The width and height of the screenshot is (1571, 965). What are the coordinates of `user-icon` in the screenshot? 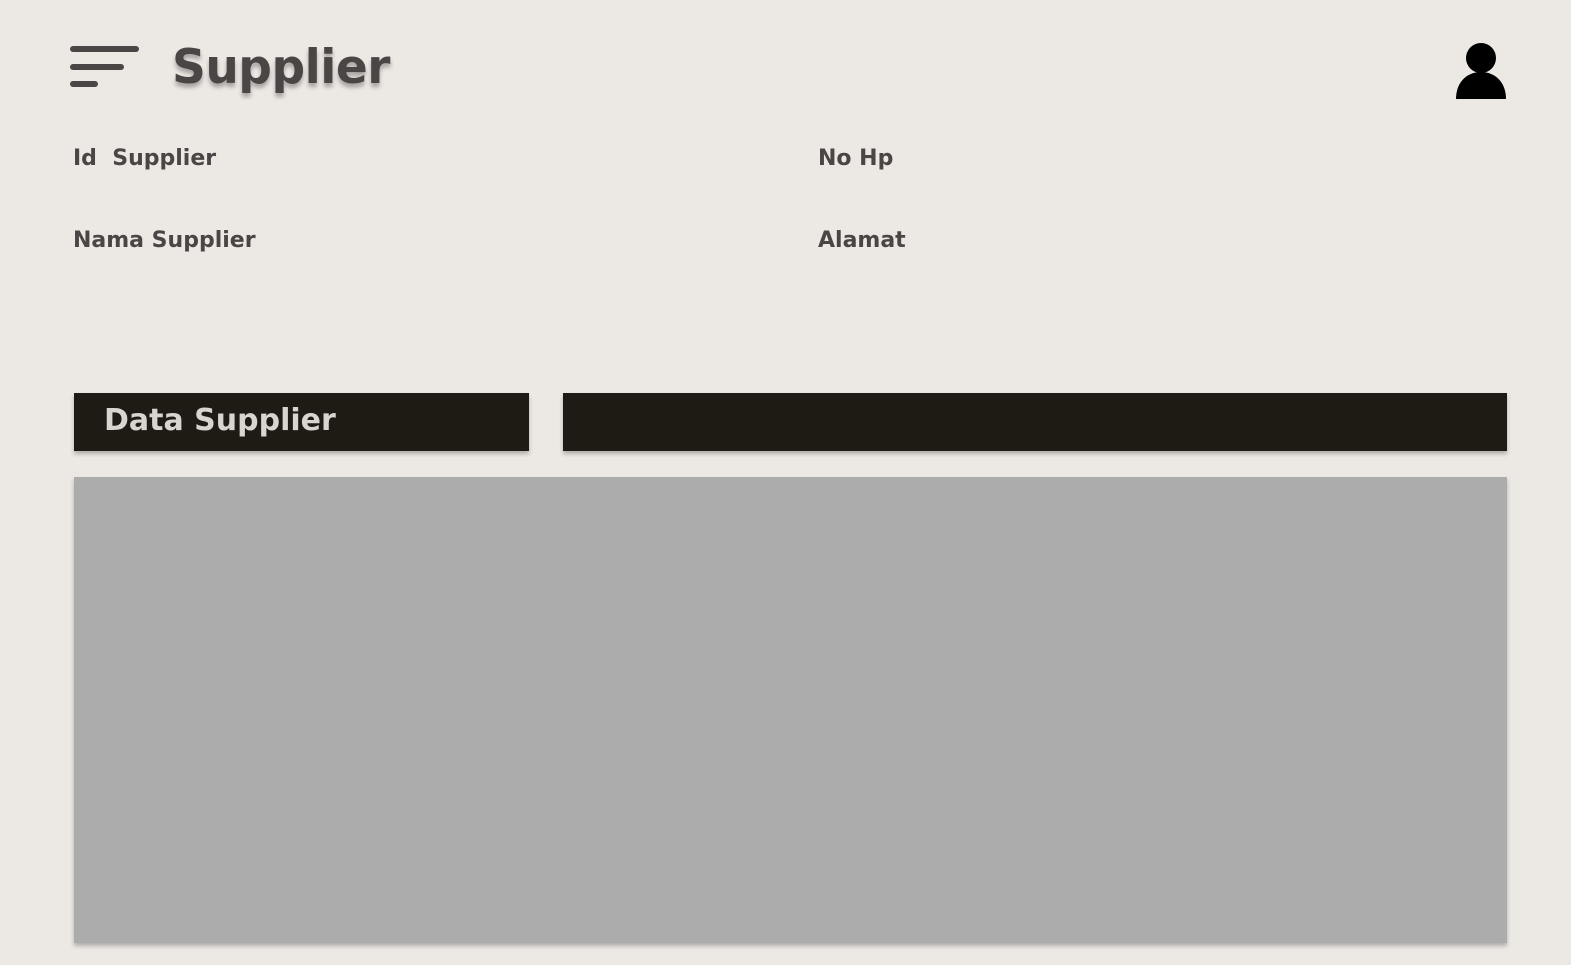 It's located at (1481, 71).